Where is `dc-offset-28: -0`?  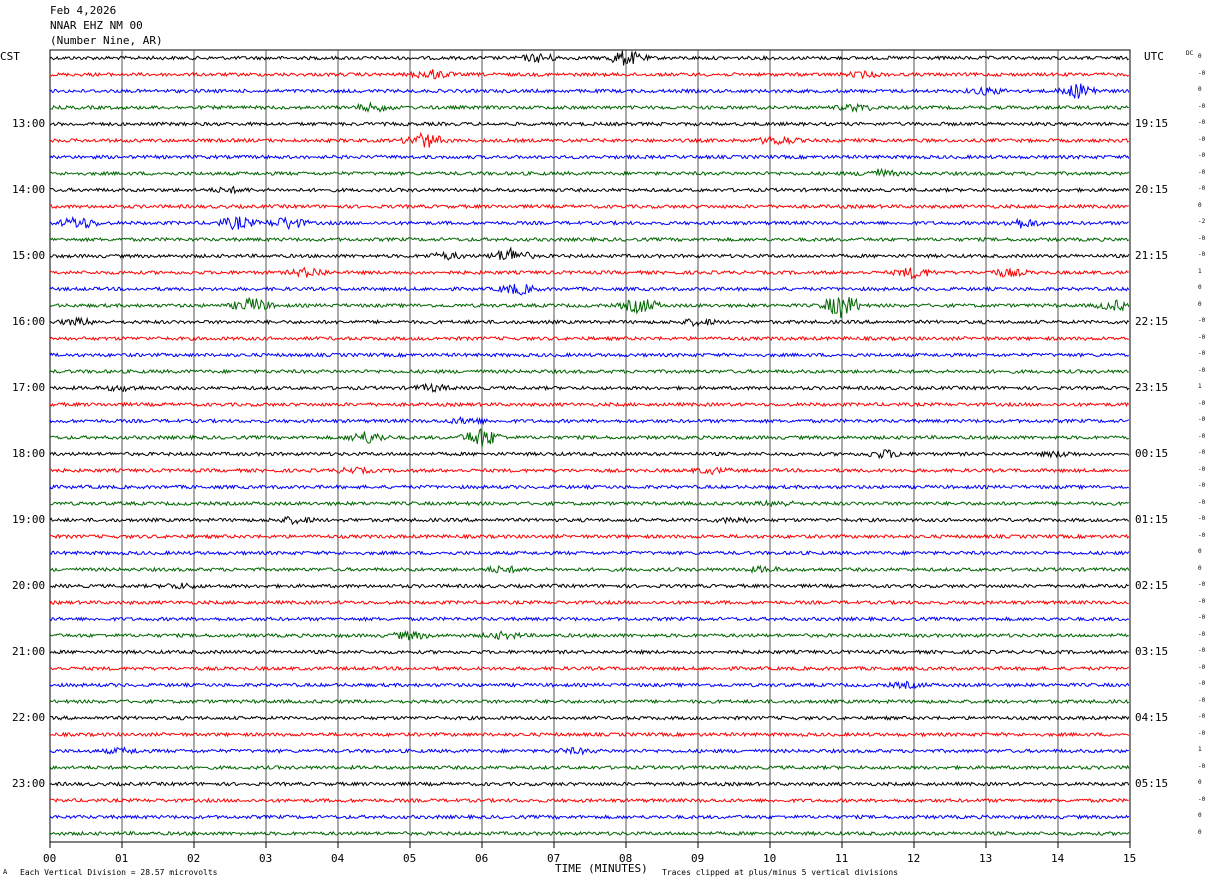 dc-offset-28: -0 is located at coordinates (1202, 518).